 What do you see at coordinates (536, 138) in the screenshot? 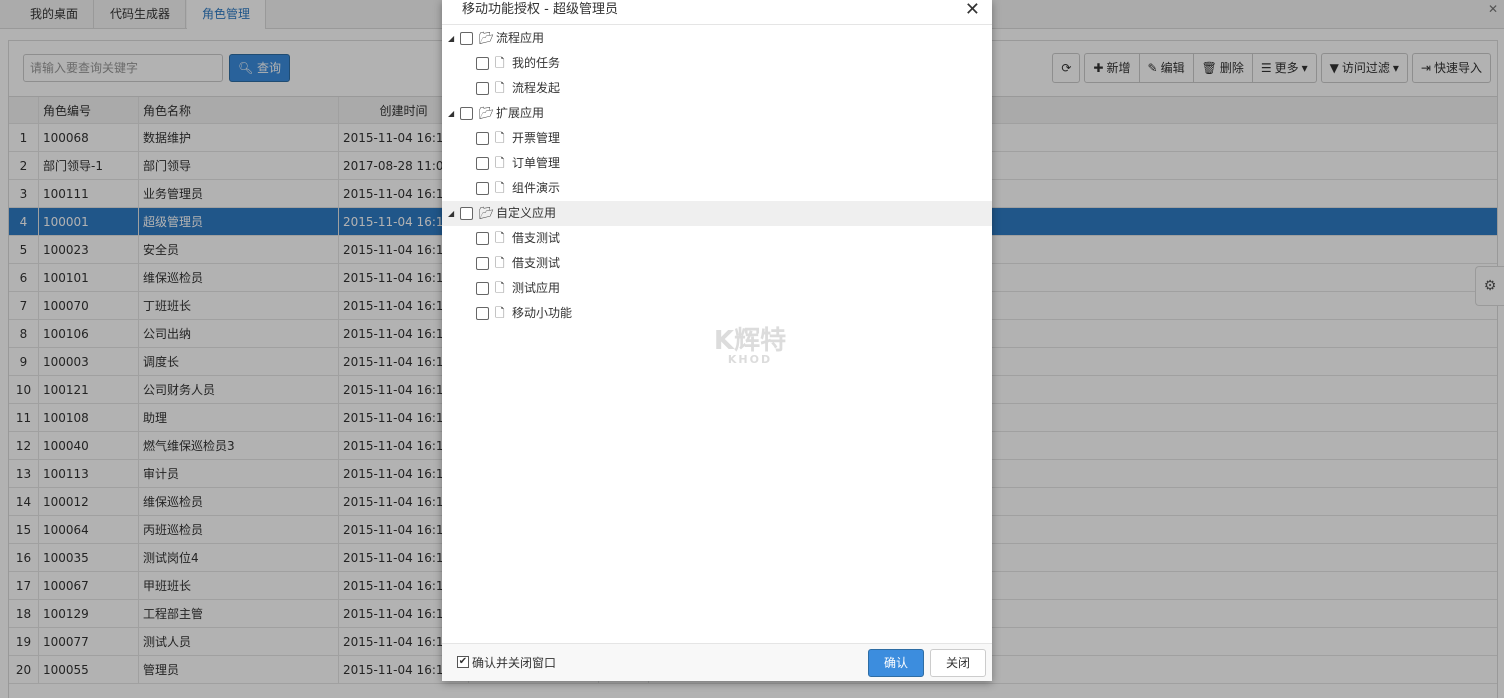
I see `tree-node-label: 开票管理` at bounding box center [536, 138].